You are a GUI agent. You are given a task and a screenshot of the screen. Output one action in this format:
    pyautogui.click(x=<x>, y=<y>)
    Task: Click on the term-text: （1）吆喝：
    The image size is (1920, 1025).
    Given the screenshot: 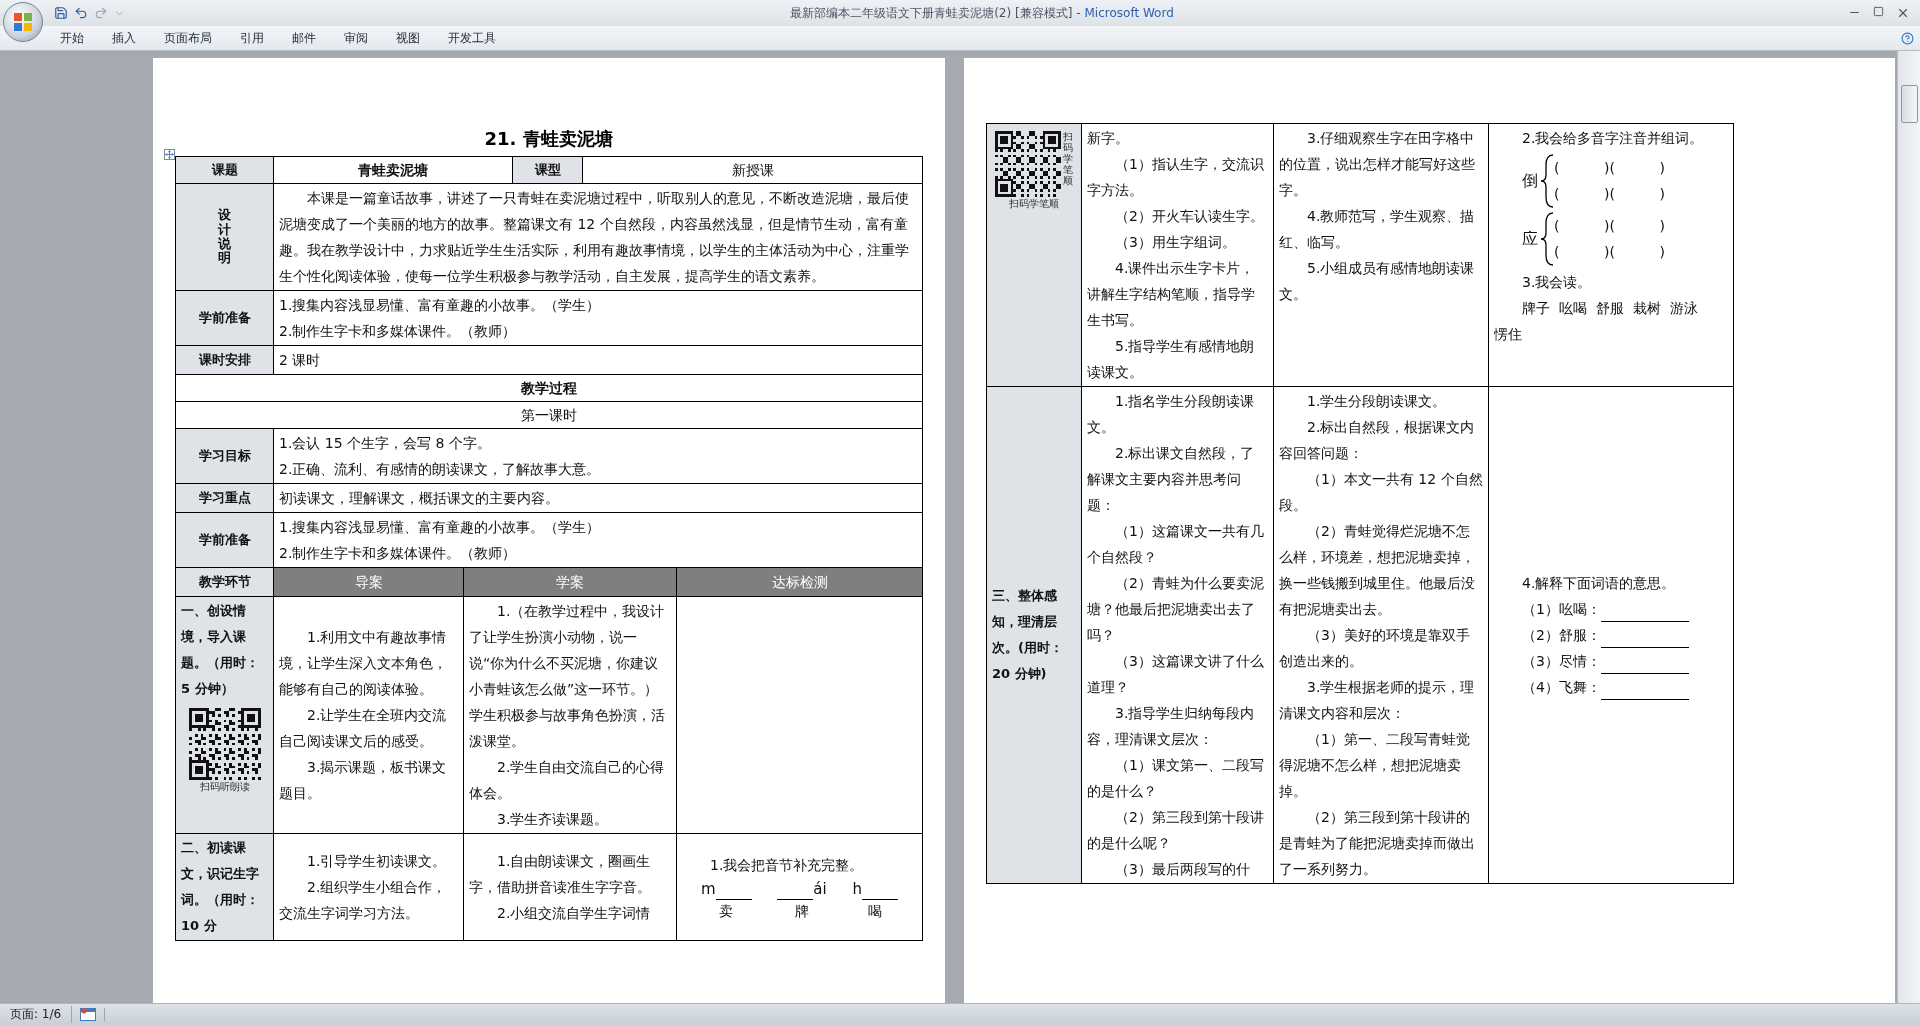 What is the action you would take?
    pyautogui.click(x=1561, y=609)
    